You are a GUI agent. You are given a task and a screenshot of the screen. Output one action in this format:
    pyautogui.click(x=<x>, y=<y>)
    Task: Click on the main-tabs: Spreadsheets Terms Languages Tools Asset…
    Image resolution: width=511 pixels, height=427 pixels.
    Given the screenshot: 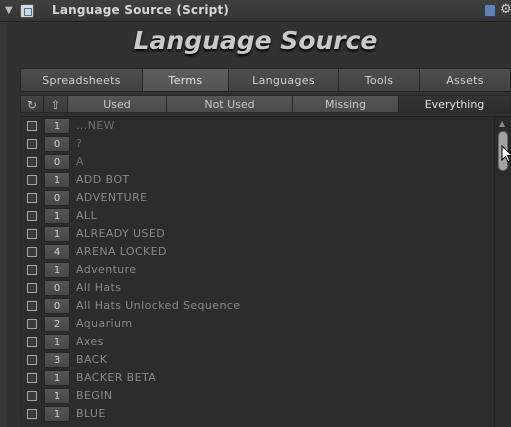 What is the action you would take?
    pyautogui.click(x=265, y=80)
    